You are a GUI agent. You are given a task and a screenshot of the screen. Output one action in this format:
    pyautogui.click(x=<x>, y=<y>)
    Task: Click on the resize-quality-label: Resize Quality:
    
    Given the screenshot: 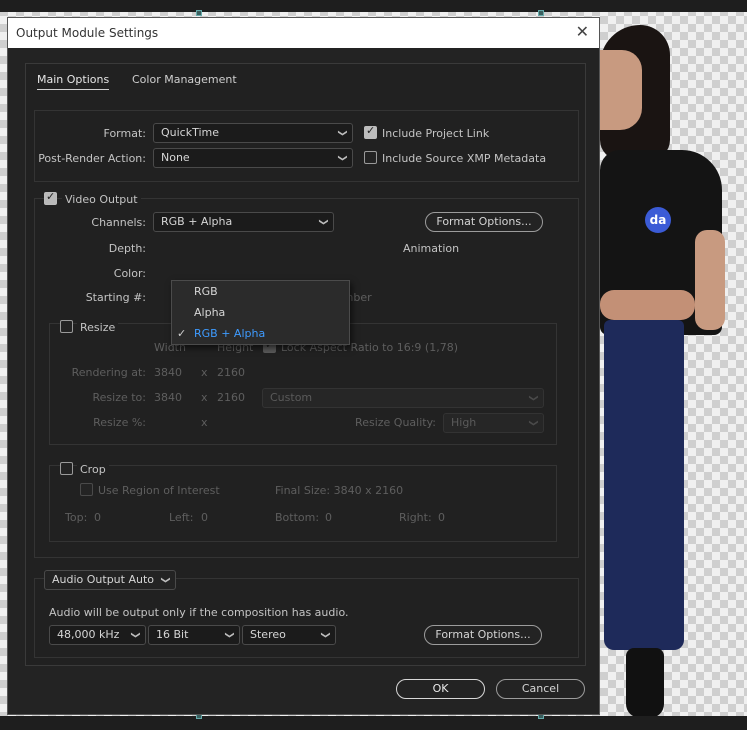 What is the action you would take?
    pyautogui.click(x=395, y=422)
    